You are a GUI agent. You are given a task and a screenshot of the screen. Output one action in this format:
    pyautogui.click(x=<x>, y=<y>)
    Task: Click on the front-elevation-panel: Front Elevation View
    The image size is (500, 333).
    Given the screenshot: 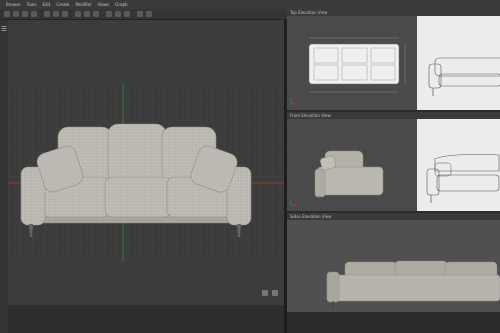 What is the action you would take?
    pyautogui.click(x=393, y=161)
    